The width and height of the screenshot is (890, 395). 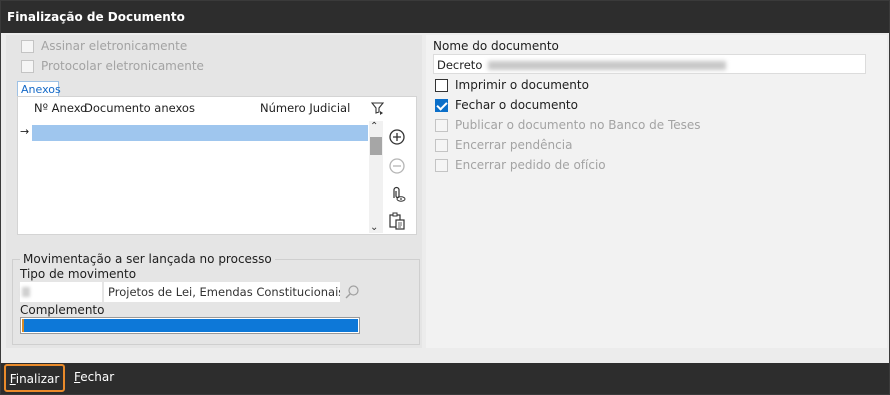 I want to click on nome-documento-value: Decreto, so click(x=460, y=65).